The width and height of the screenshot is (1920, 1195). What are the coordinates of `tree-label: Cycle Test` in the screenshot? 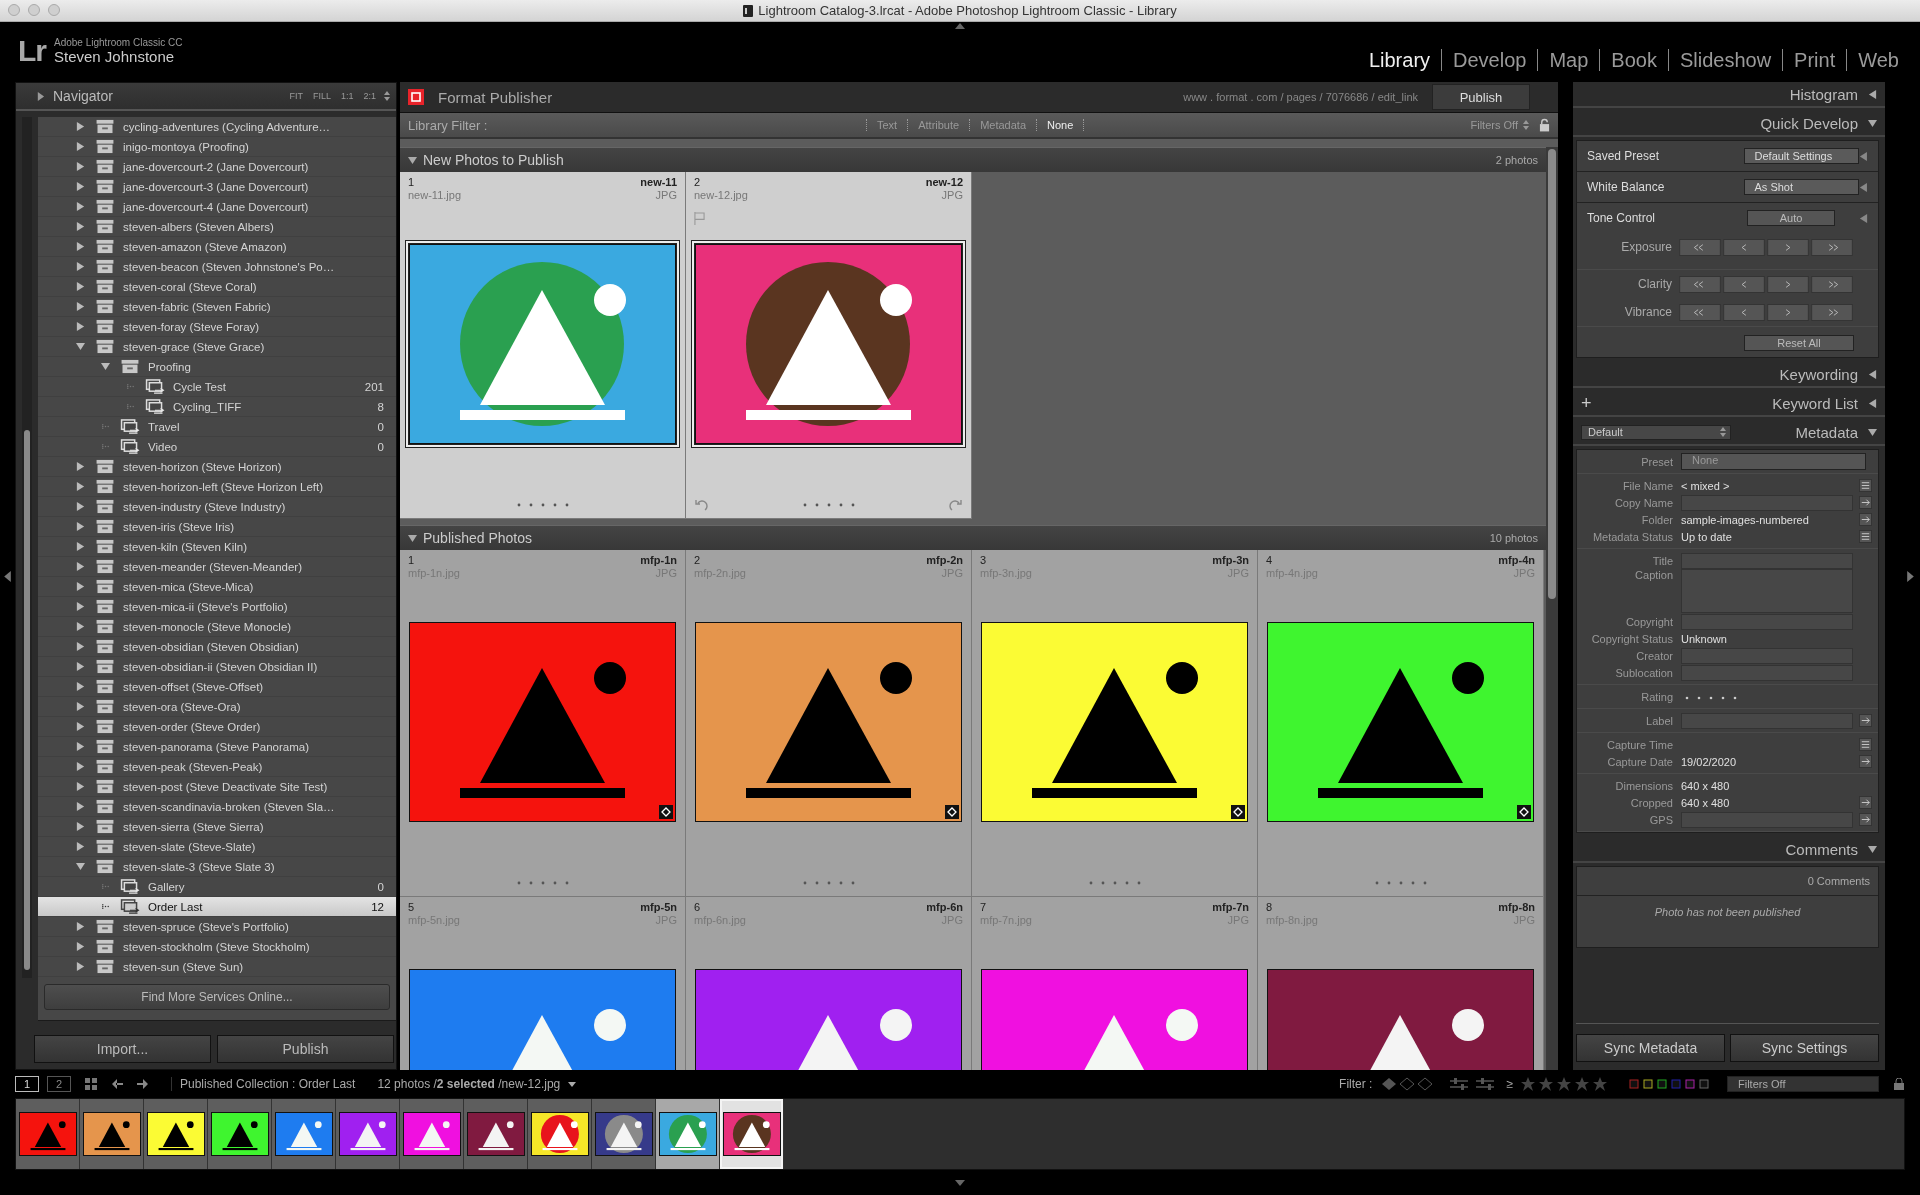 It's located at (200, 386).